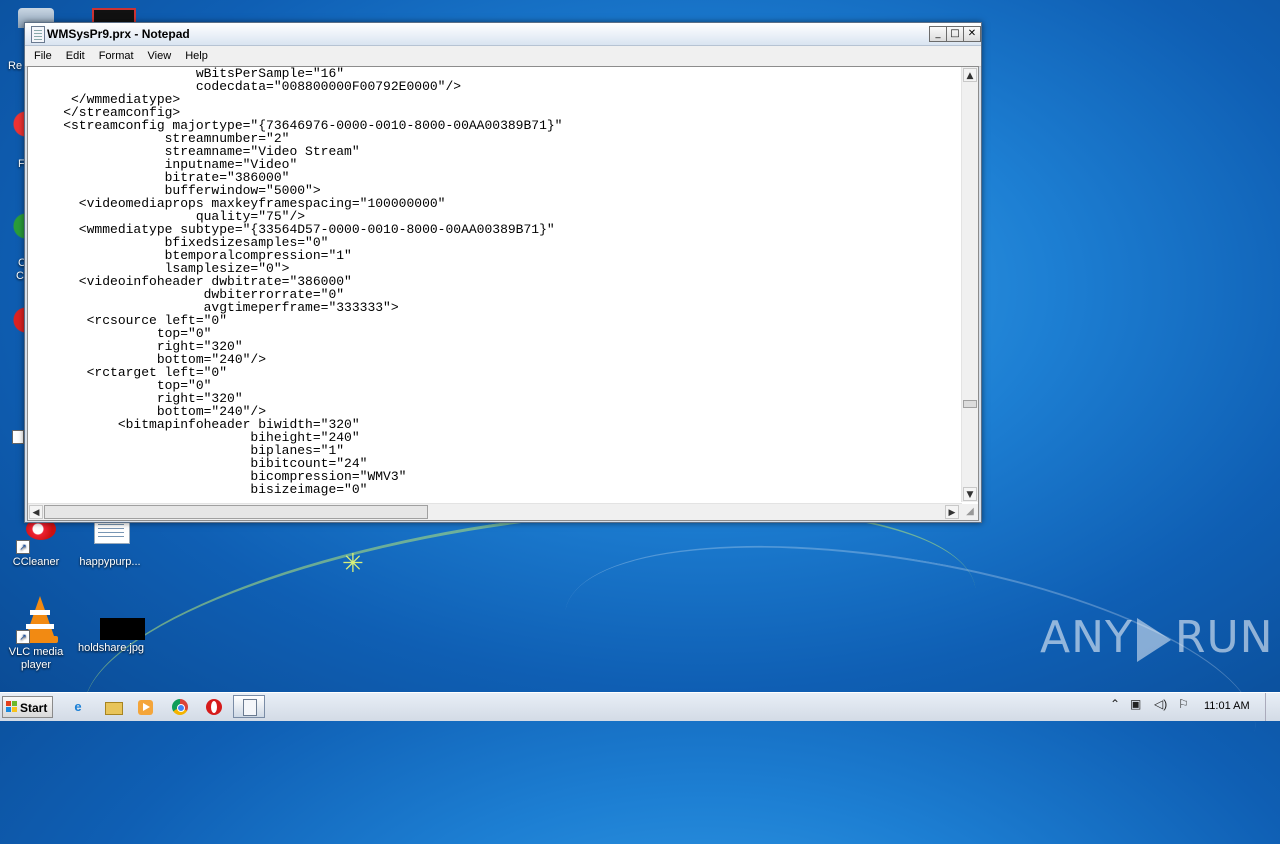 This screenshot has width=1280, height=844. Describe the element at coordinates (214, 707) in the screenshot. I see `opera-icon` at that location.